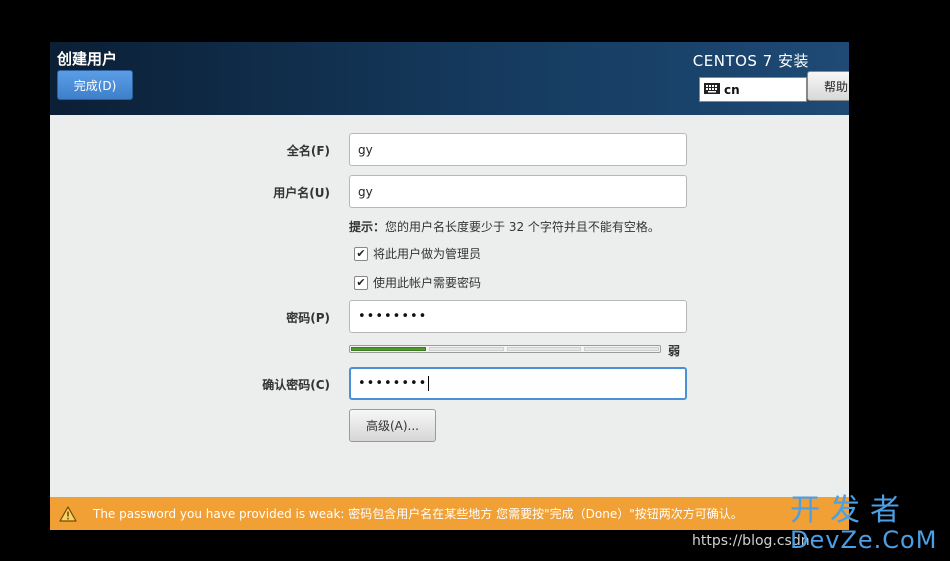 This screenshot has width=950, height=561. Describe the element at coordinates (732, 89) in the screenshot. I see `keyboard-layout-label: cn` at that location.